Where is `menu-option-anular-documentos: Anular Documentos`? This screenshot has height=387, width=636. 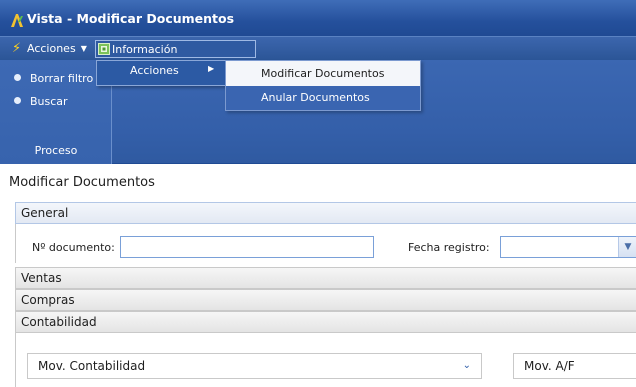
menu-option-anular-documentos: Anular Documentos is located at coordinates (323, 98).